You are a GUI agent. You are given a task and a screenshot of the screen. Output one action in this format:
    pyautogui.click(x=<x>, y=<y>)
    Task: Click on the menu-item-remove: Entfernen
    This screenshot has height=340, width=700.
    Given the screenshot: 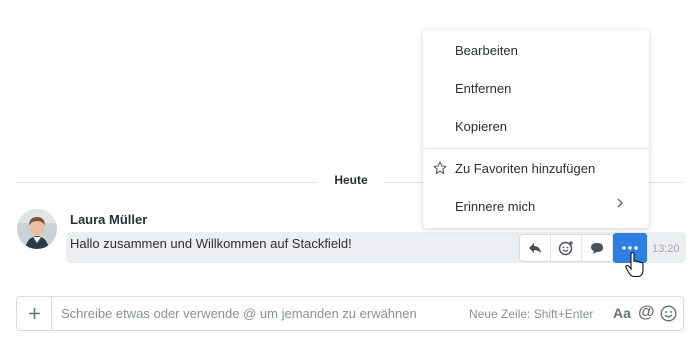 What is the action you would take?
    pyautogui.click(x=483, y=88)
    